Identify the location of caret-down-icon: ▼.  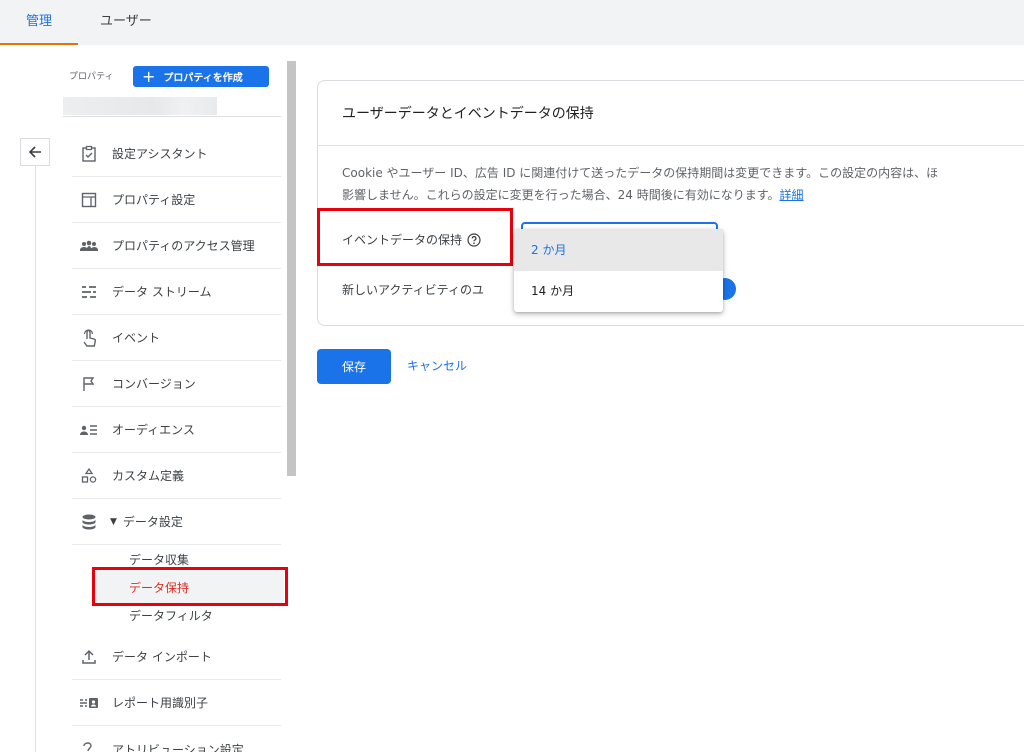
(113, 521).